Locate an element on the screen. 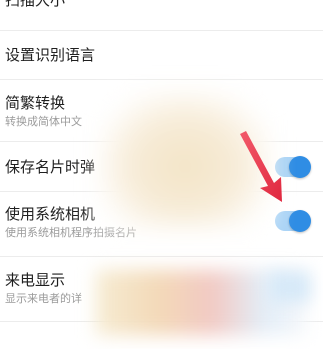  settings-item-title: 扫描大小 is located at coordinates (35, 4).